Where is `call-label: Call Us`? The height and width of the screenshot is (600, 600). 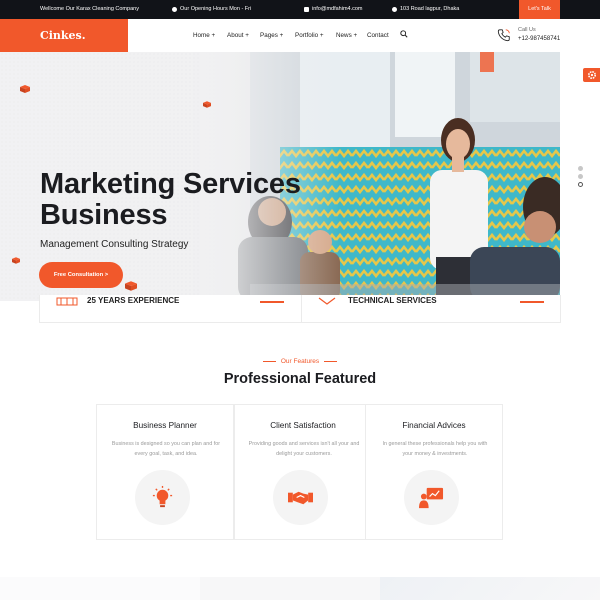 call-label: Call Us is located at coordinates (527, 30).